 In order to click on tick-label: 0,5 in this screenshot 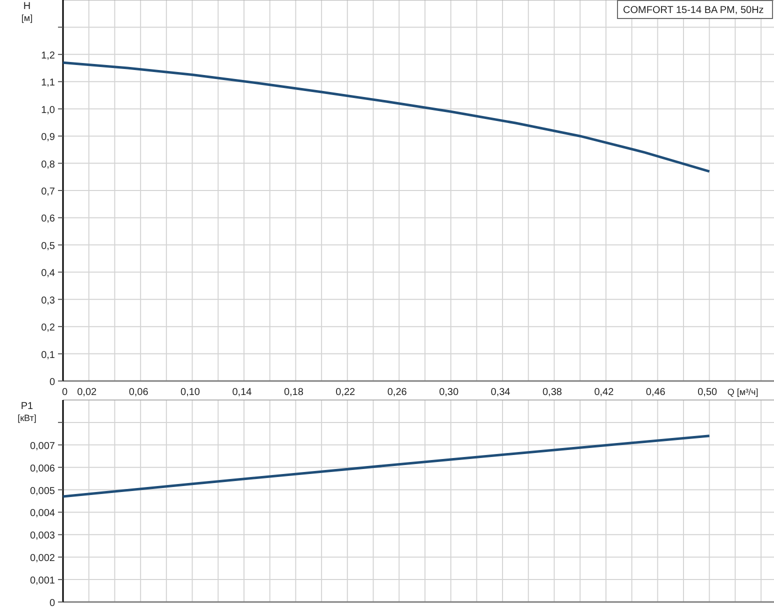, I will do `click(48, 246)`.